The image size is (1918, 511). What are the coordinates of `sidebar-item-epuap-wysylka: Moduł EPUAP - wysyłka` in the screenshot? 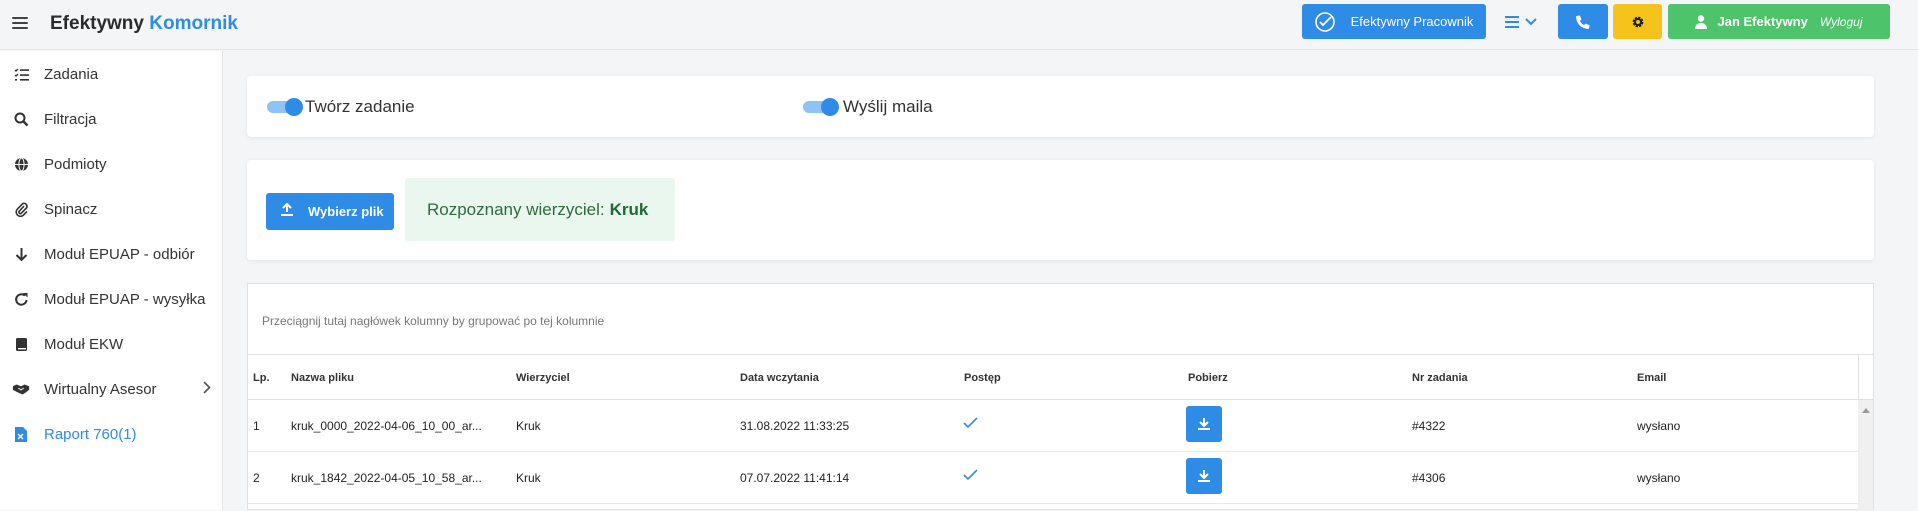 It's located at (111, 299).